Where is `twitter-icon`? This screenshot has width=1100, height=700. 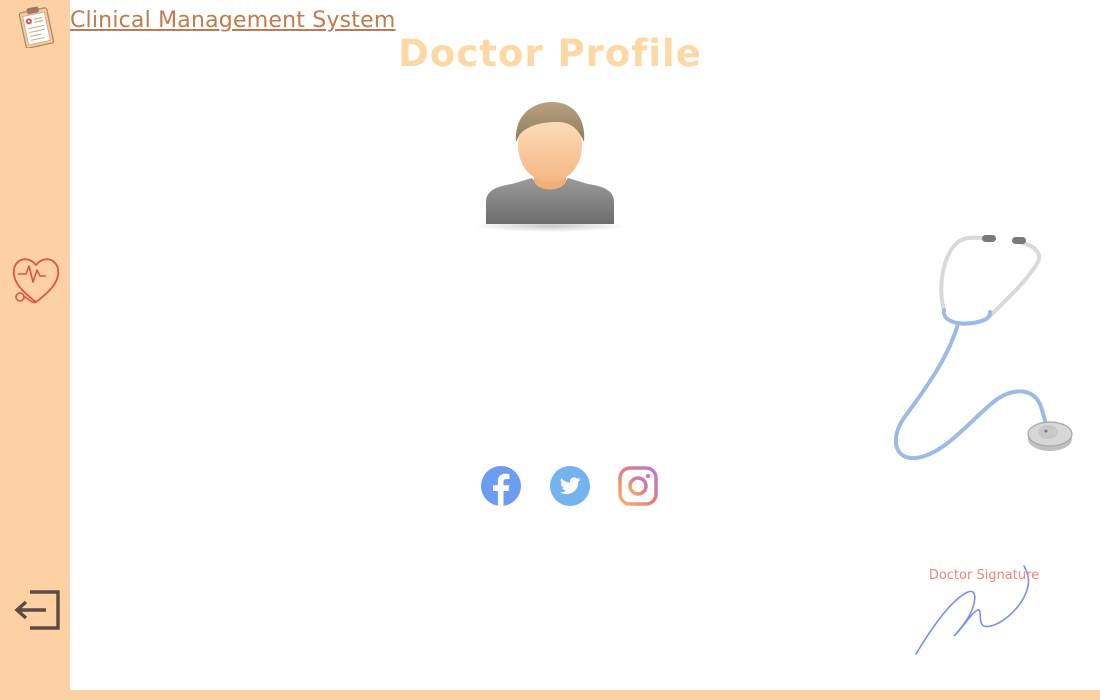 twitter-icon is located at coordinates (570, 486).